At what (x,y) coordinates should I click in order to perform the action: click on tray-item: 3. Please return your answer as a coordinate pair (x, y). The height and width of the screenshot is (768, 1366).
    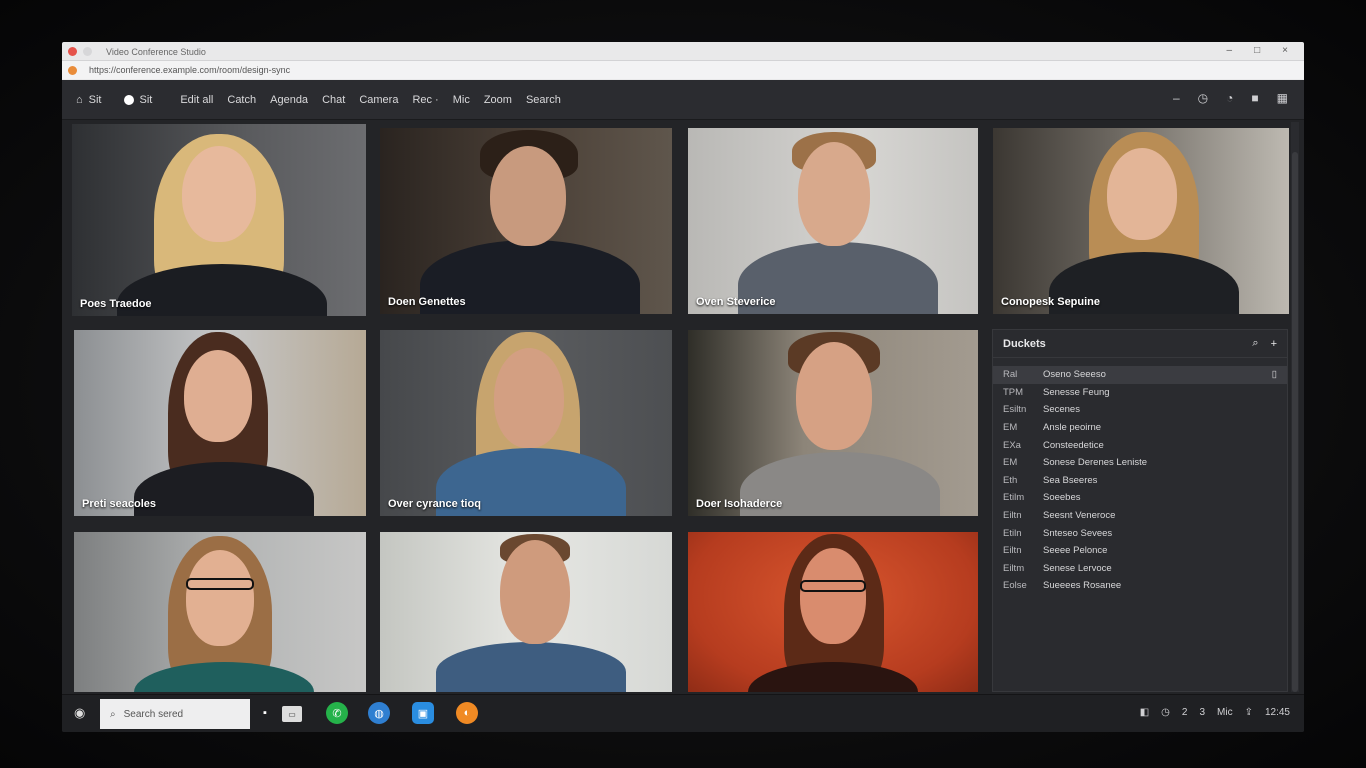
    Looking at the image, I should click on (1202, 712).